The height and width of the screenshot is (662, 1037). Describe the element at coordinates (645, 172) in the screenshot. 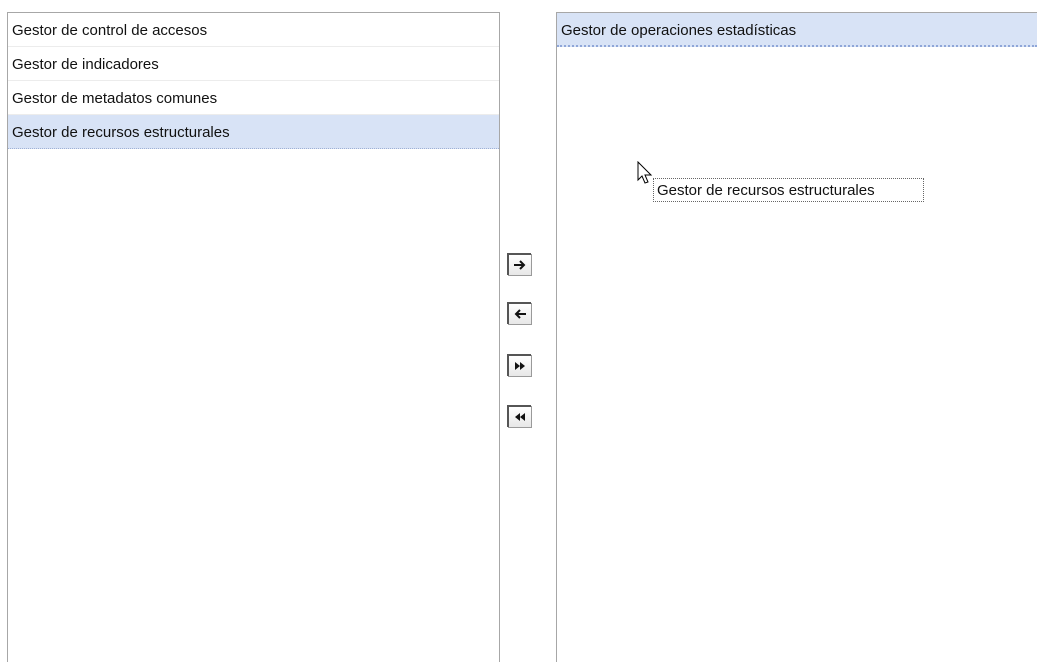

I see `mouse-cursor-icon` at that location.